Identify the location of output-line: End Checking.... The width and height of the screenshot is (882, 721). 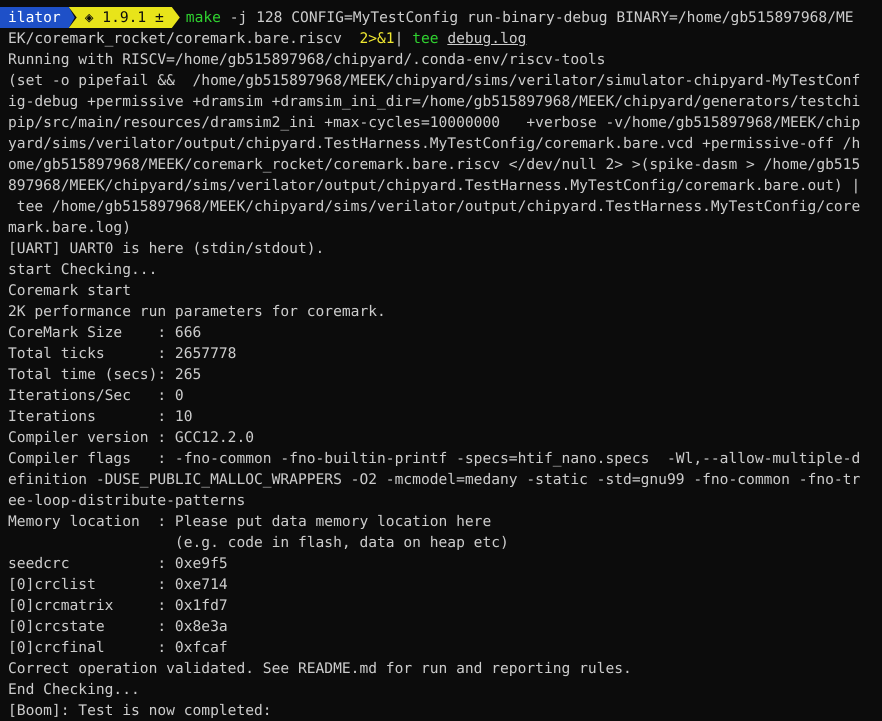
(74, 689).